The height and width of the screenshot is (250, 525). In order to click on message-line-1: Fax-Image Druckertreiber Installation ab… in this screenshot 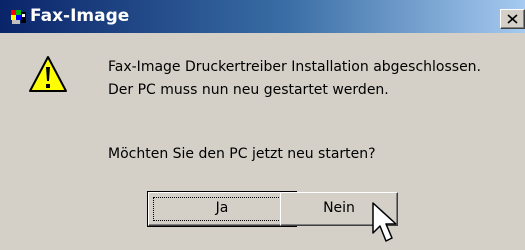, I will do `click(295, 67)`.